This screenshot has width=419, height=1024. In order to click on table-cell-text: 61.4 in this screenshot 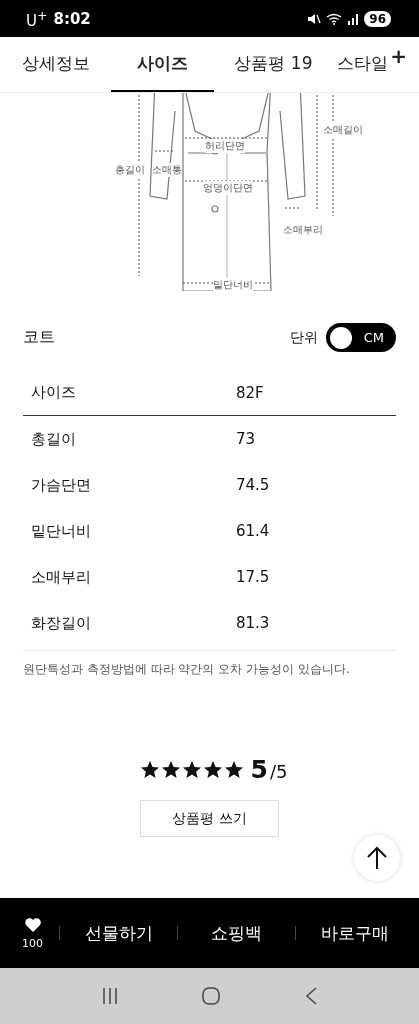, I will do `click(253, 531)`.